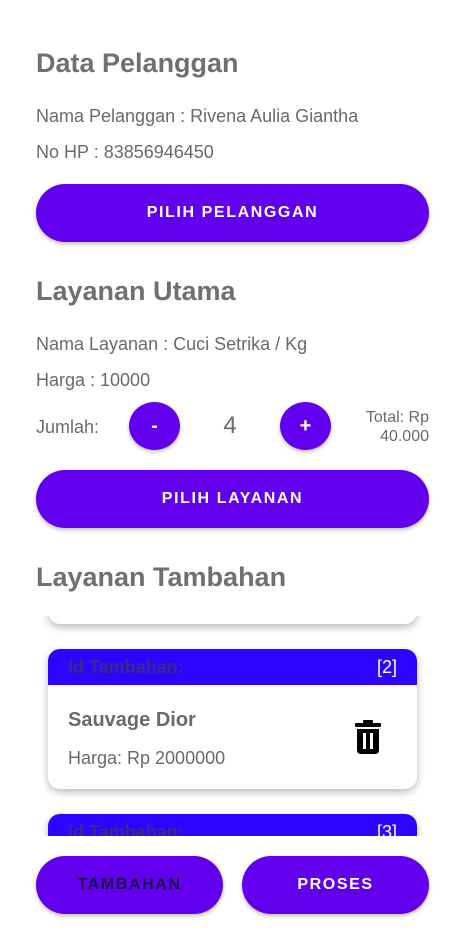  What do you see at coordinates (93, 380) in the screenshot?
I see `main-service-price: Harga : 10000` at bounding box center [93, 380].